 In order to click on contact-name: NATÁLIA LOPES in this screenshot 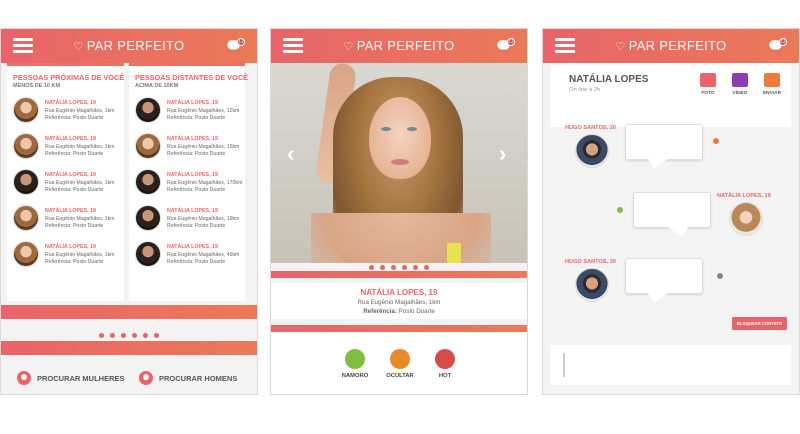, I will do `click(609, 79)`.